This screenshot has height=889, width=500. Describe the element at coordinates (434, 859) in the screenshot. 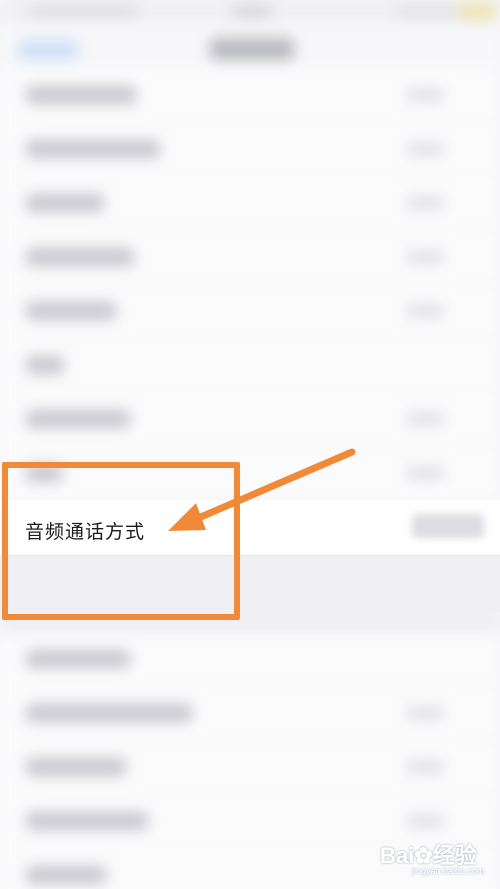

I see `watermark: Bai✿经验 jingyan.baidu.com` at that location.